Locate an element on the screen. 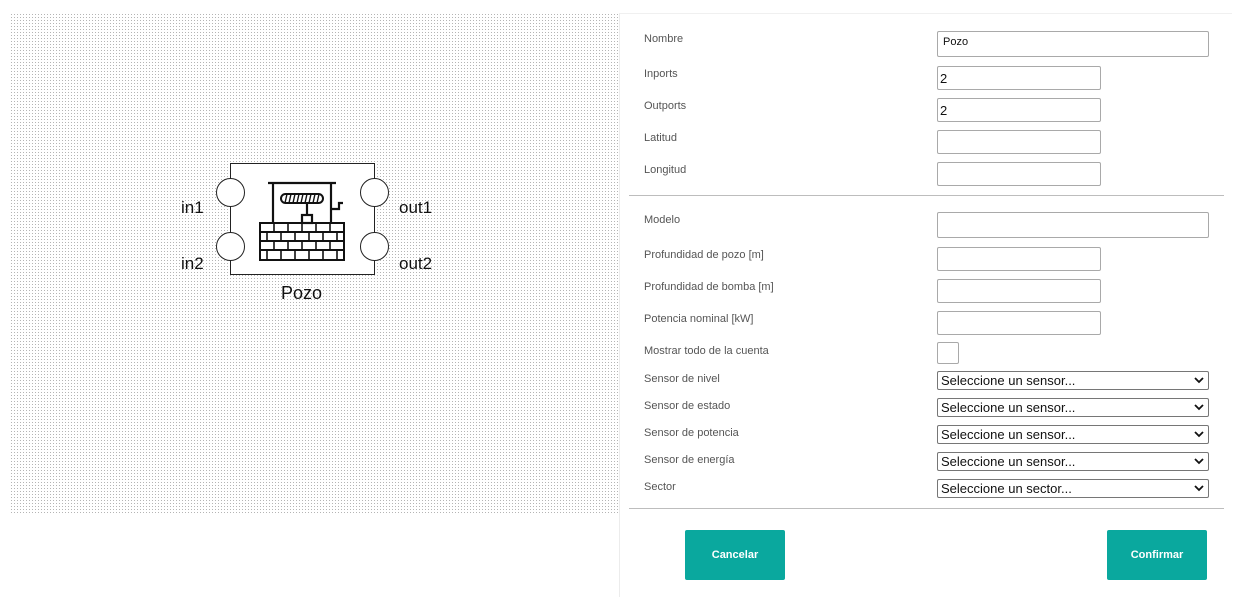 This screenshot has height=597, width=1234. port-label-in1: in1 is located at coordinates (192, 207).